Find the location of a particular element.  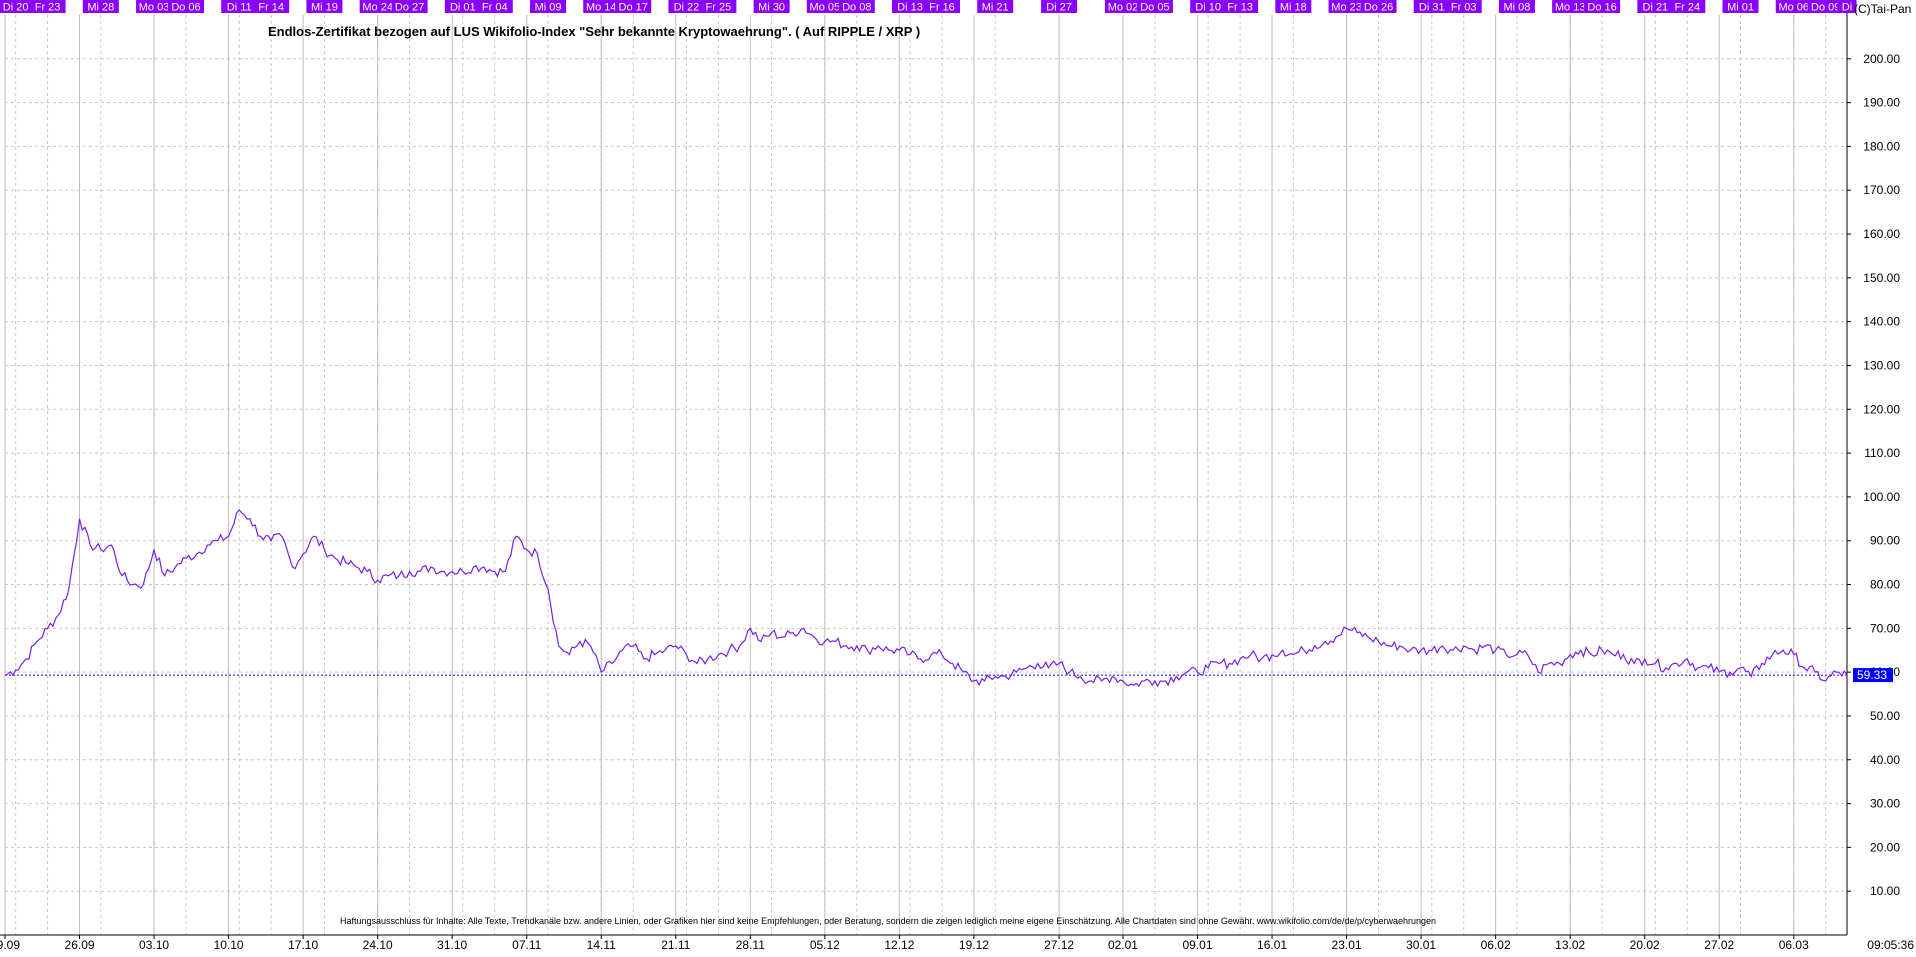

top-day-tag-label: Mo 24 is located at coordinates (377, 8).